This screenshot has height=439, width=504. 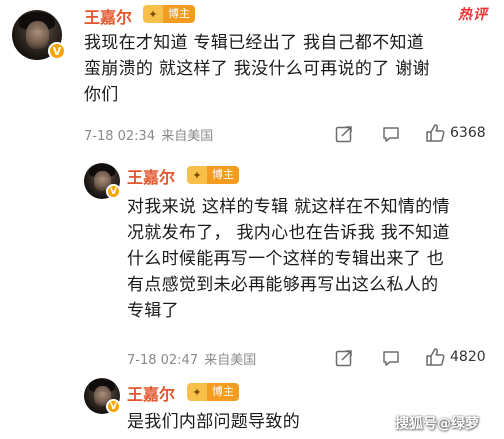 I want to click on comment-text: 是我们内部问题导致的, so click(x=257, y=422).